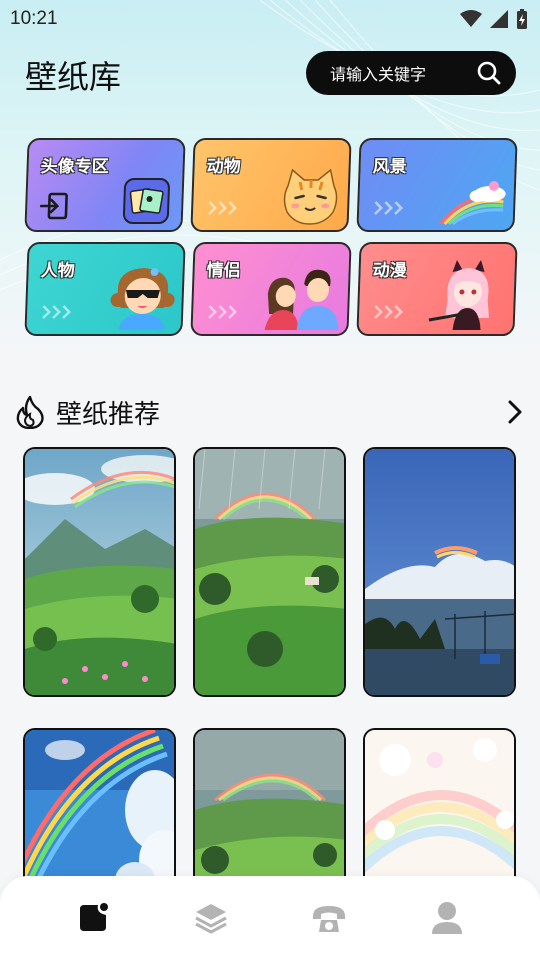  I want to click on phone-icon, so click(329, 919).